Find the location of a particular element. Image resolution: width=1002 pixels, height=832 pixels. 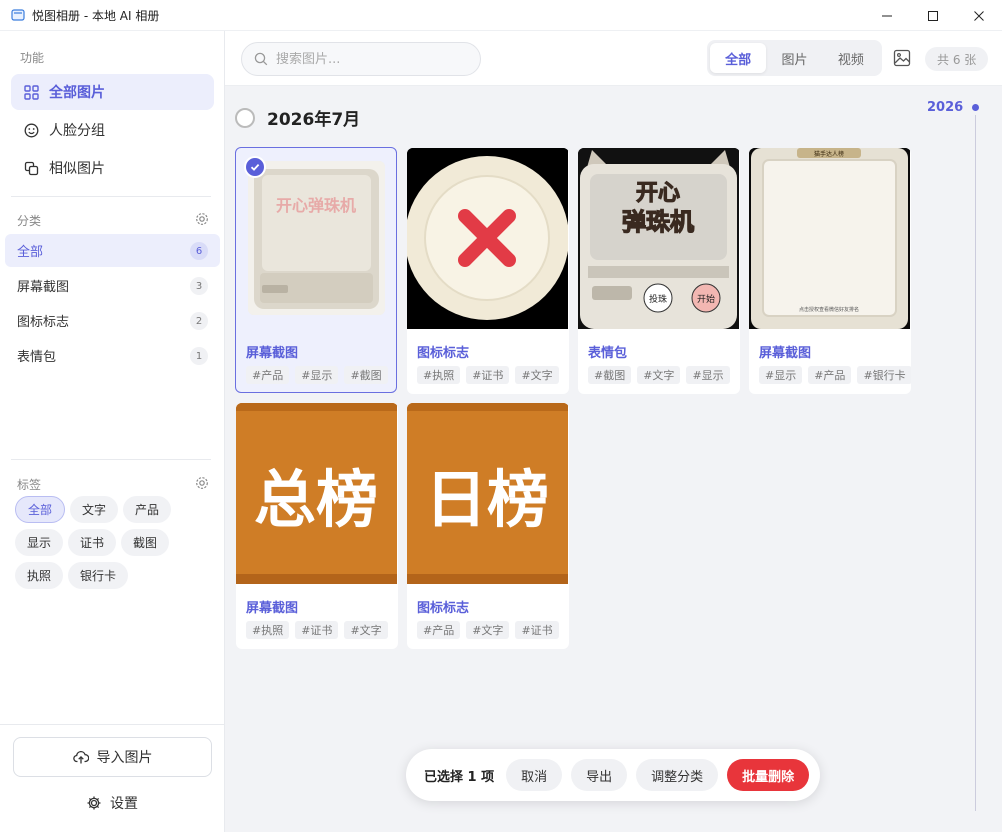

thumb-logo-text: 开心弹珠机 is located at coordinates (316, 205).